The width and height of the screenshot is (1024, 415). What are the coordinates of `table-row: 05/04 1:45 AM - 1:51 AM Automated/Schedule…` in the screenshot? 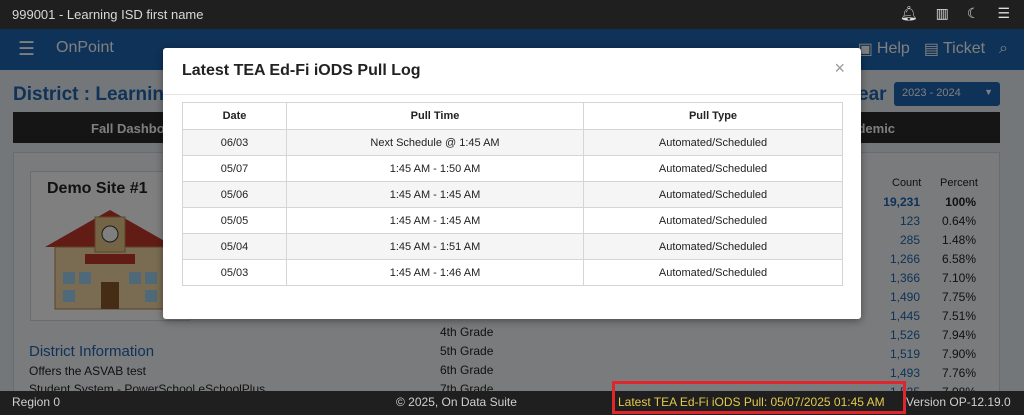 It's located at (512, 246).